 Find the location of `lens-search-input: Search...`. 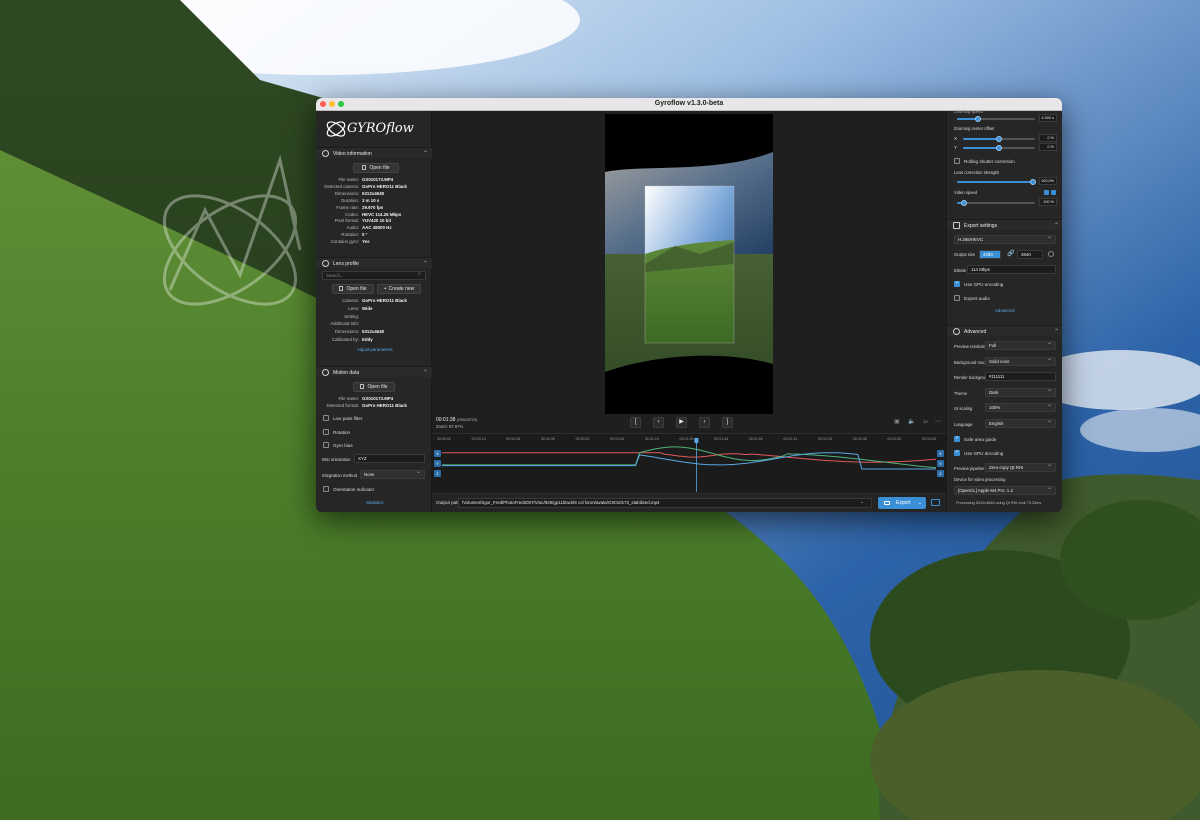

lens-search-input: Search... is located at coordinates (374, 275).